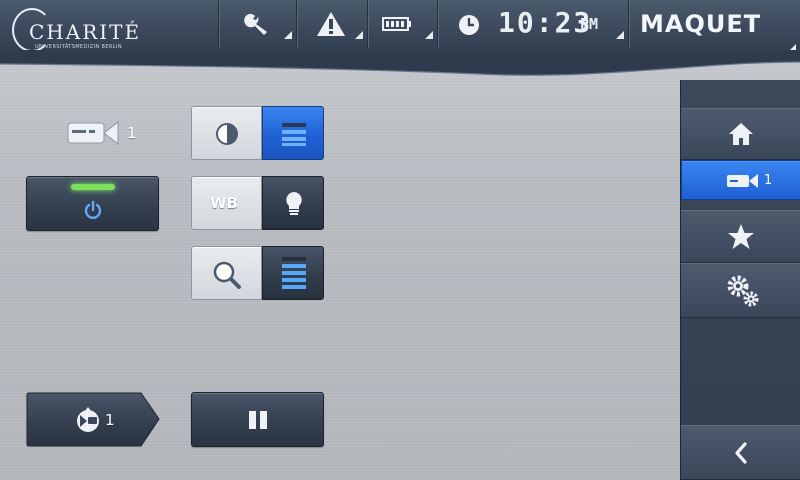  I want to click on source-select-icon, so click(88, 419).